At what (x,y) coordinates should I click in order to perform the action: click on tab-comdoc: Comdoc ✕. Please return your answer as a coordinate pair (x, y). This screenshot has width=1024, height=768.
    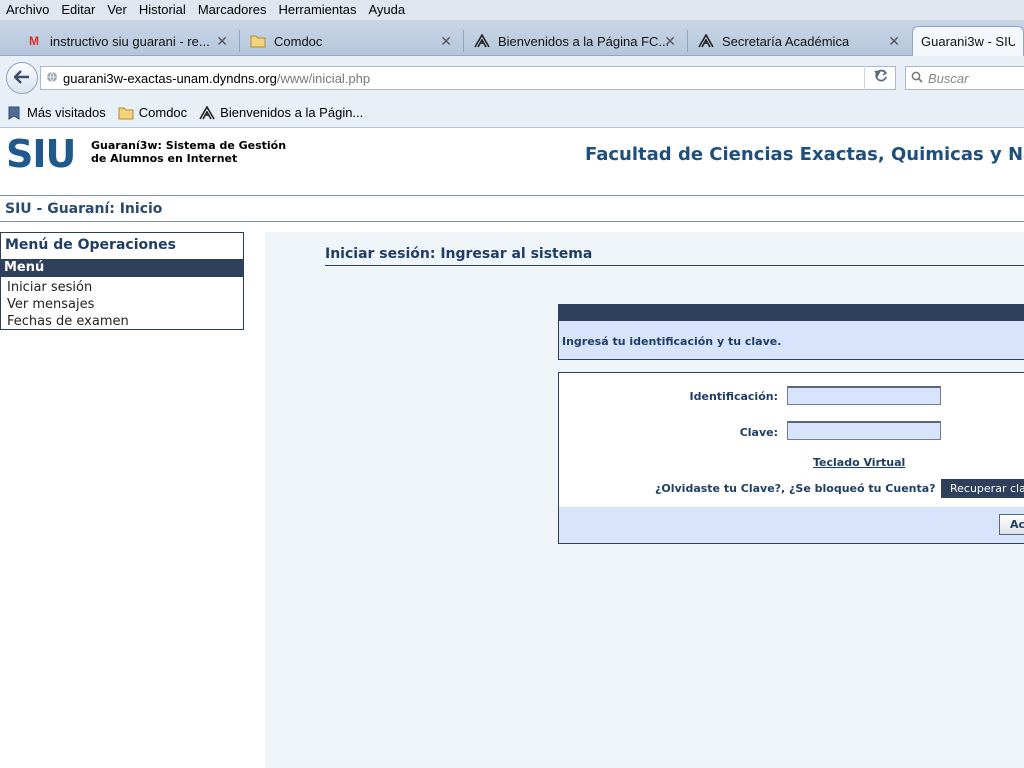
    Looking at the image, I should click on (353, 41).